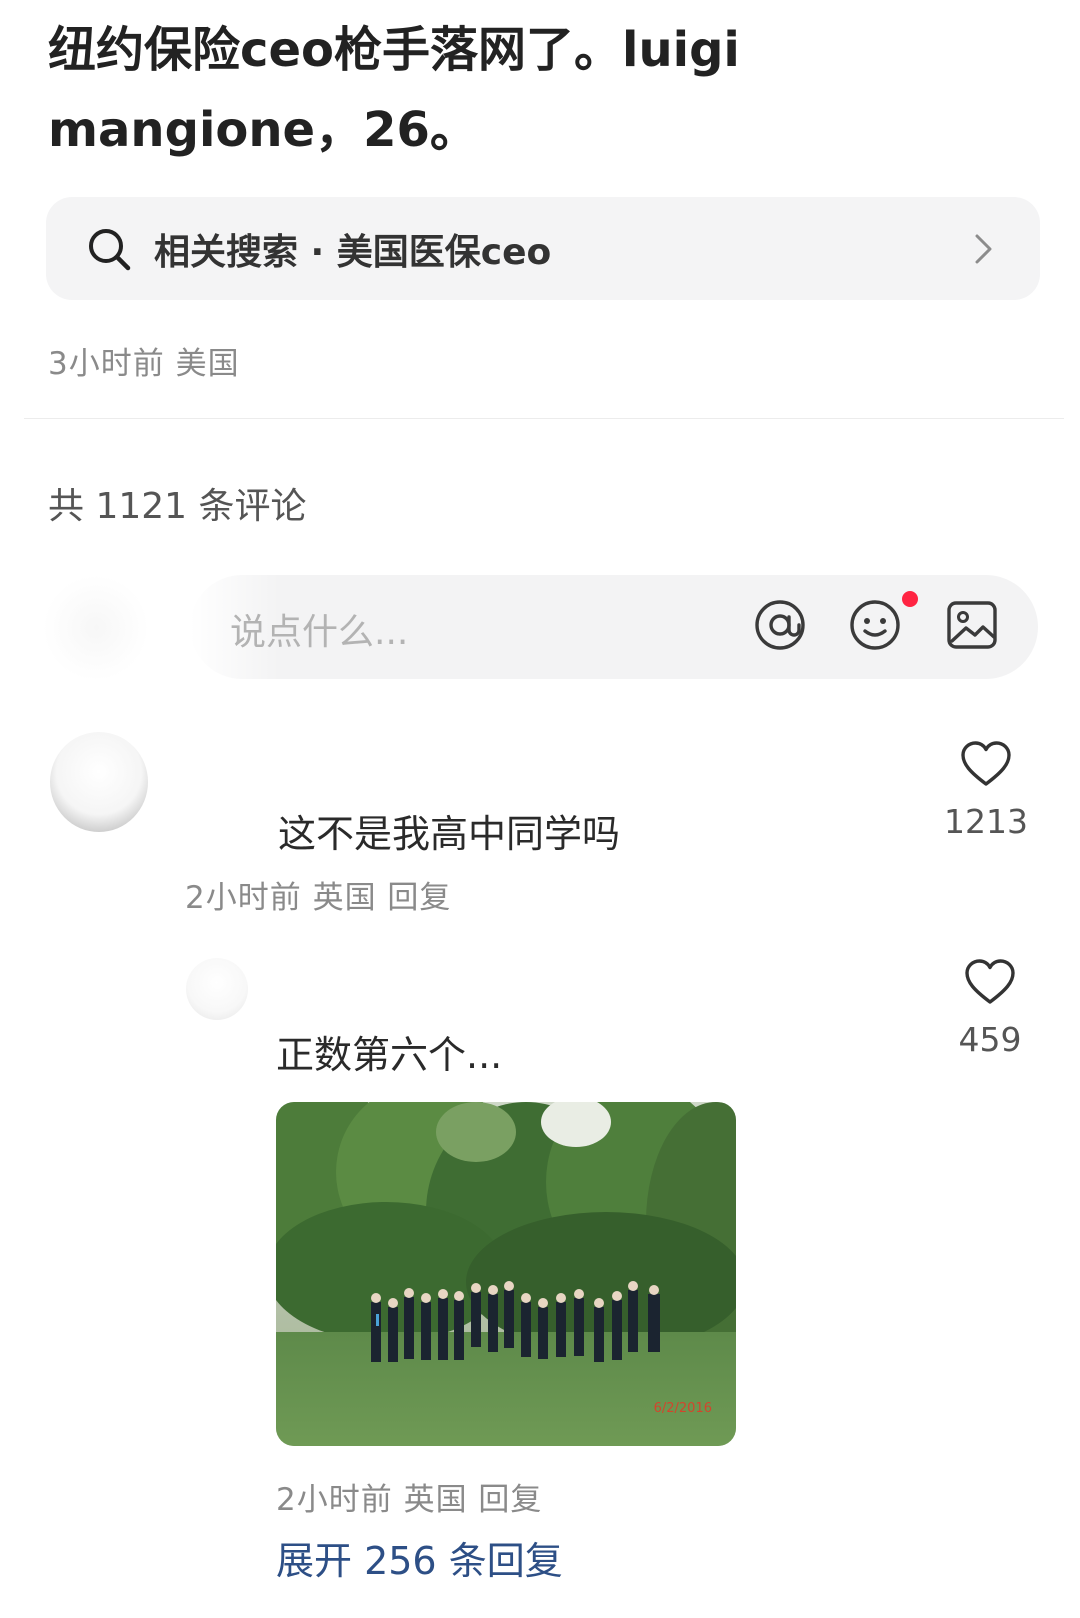 The image size is (1080, 1618). What do you see at coordinates (780, 625) in the screenshot?
I see `at-icon` at bounding box center [780, 625].